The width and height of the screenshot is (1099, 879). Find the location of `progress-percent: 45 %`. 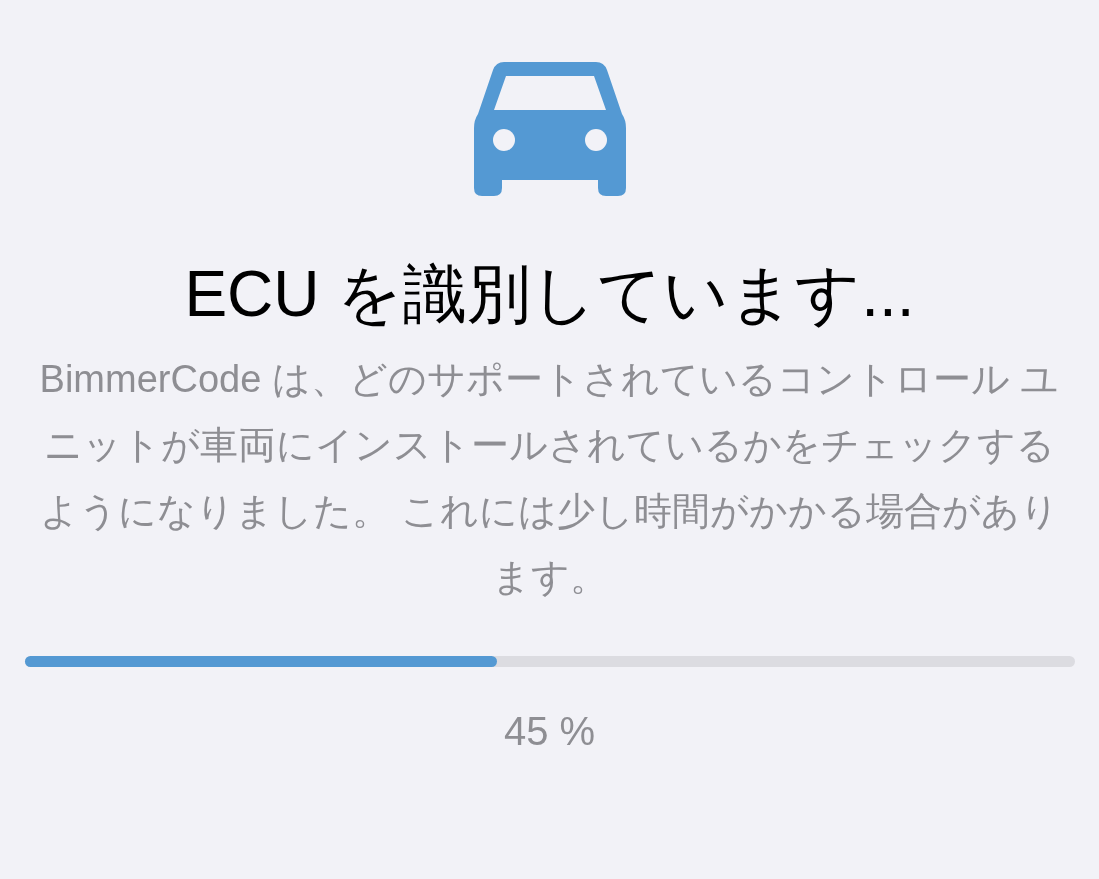

progress-percent: 45 % is located at coordinates (549, 731).